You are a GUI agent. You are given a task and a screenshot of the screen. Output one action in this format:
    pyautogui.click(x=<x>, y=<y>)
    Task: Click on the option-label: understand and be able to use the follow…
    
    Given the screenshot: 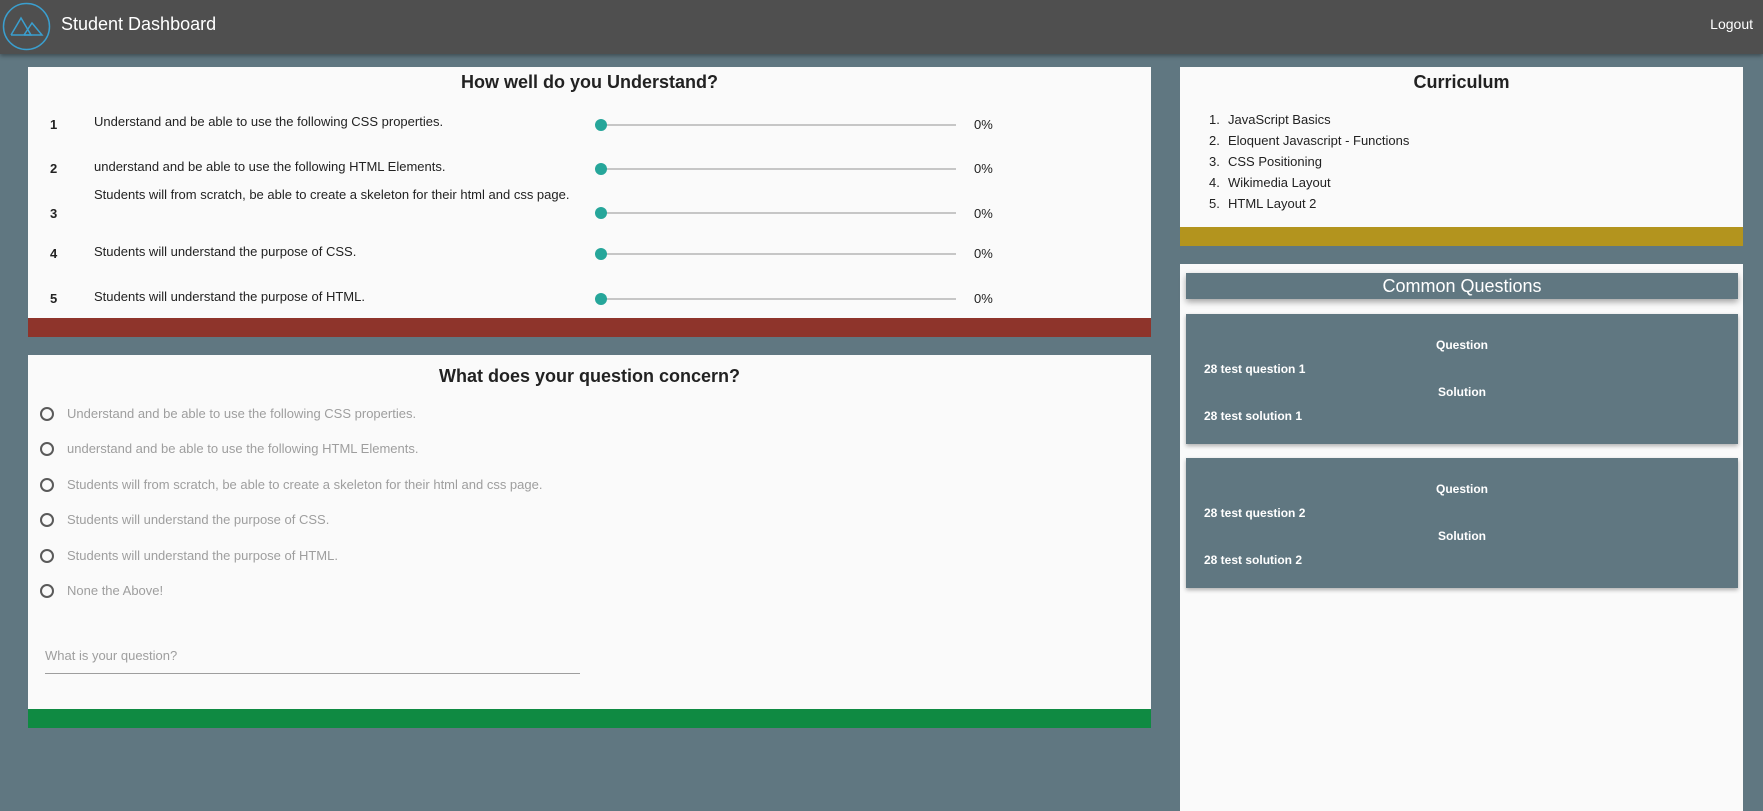 What is the action you would take?
    pyautogui.click(x=242, y=448)
    